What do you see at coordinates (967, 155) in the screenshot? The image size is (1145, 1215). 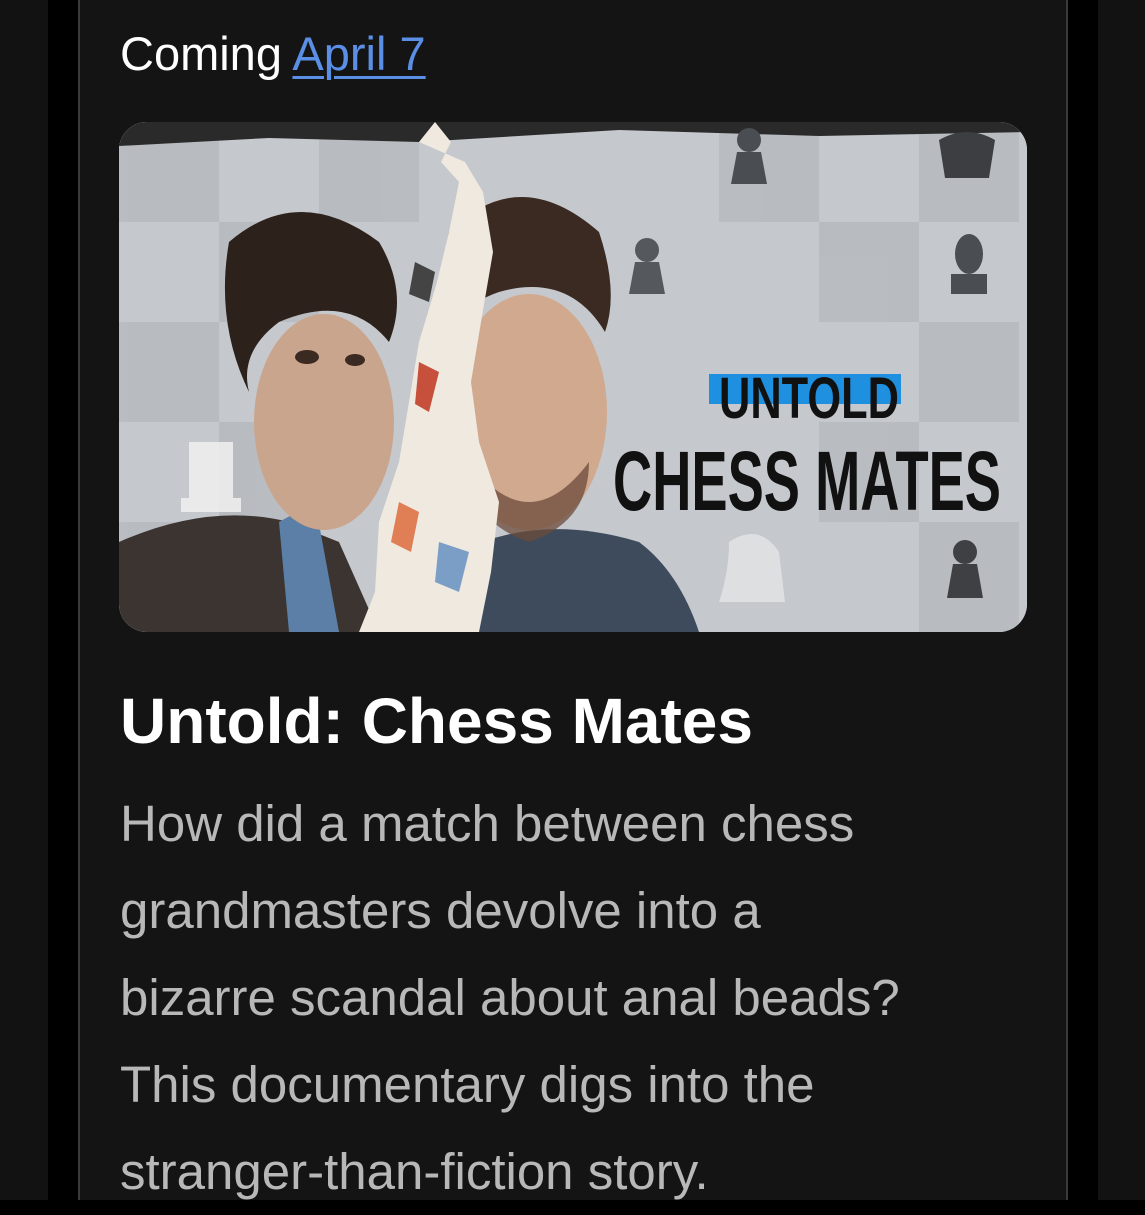 I see `king-icon` at bounding box center [967, 155].